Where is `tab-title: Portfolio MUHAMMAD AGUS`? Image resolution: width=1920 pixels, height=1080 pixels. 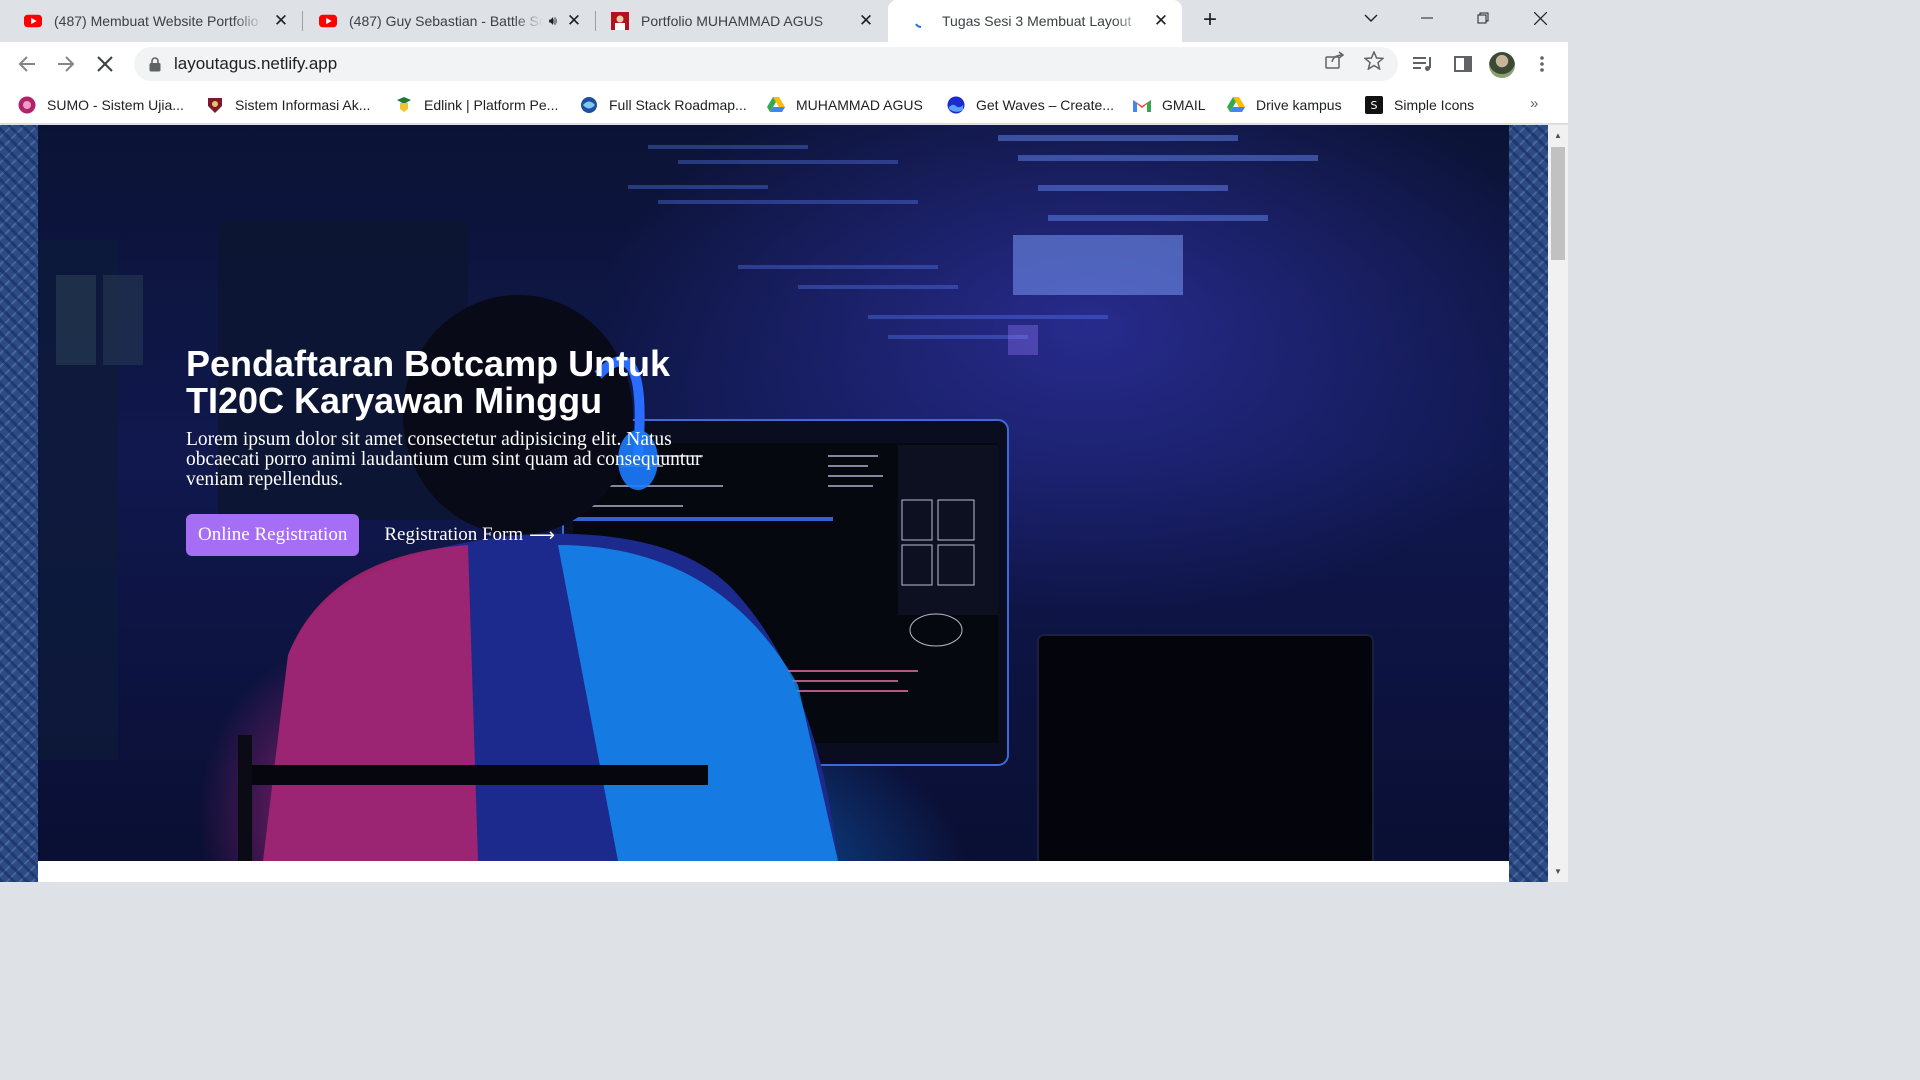 tab-title: Portfolio MUHAMMAD AGUS is located at coordinates (732, 21).